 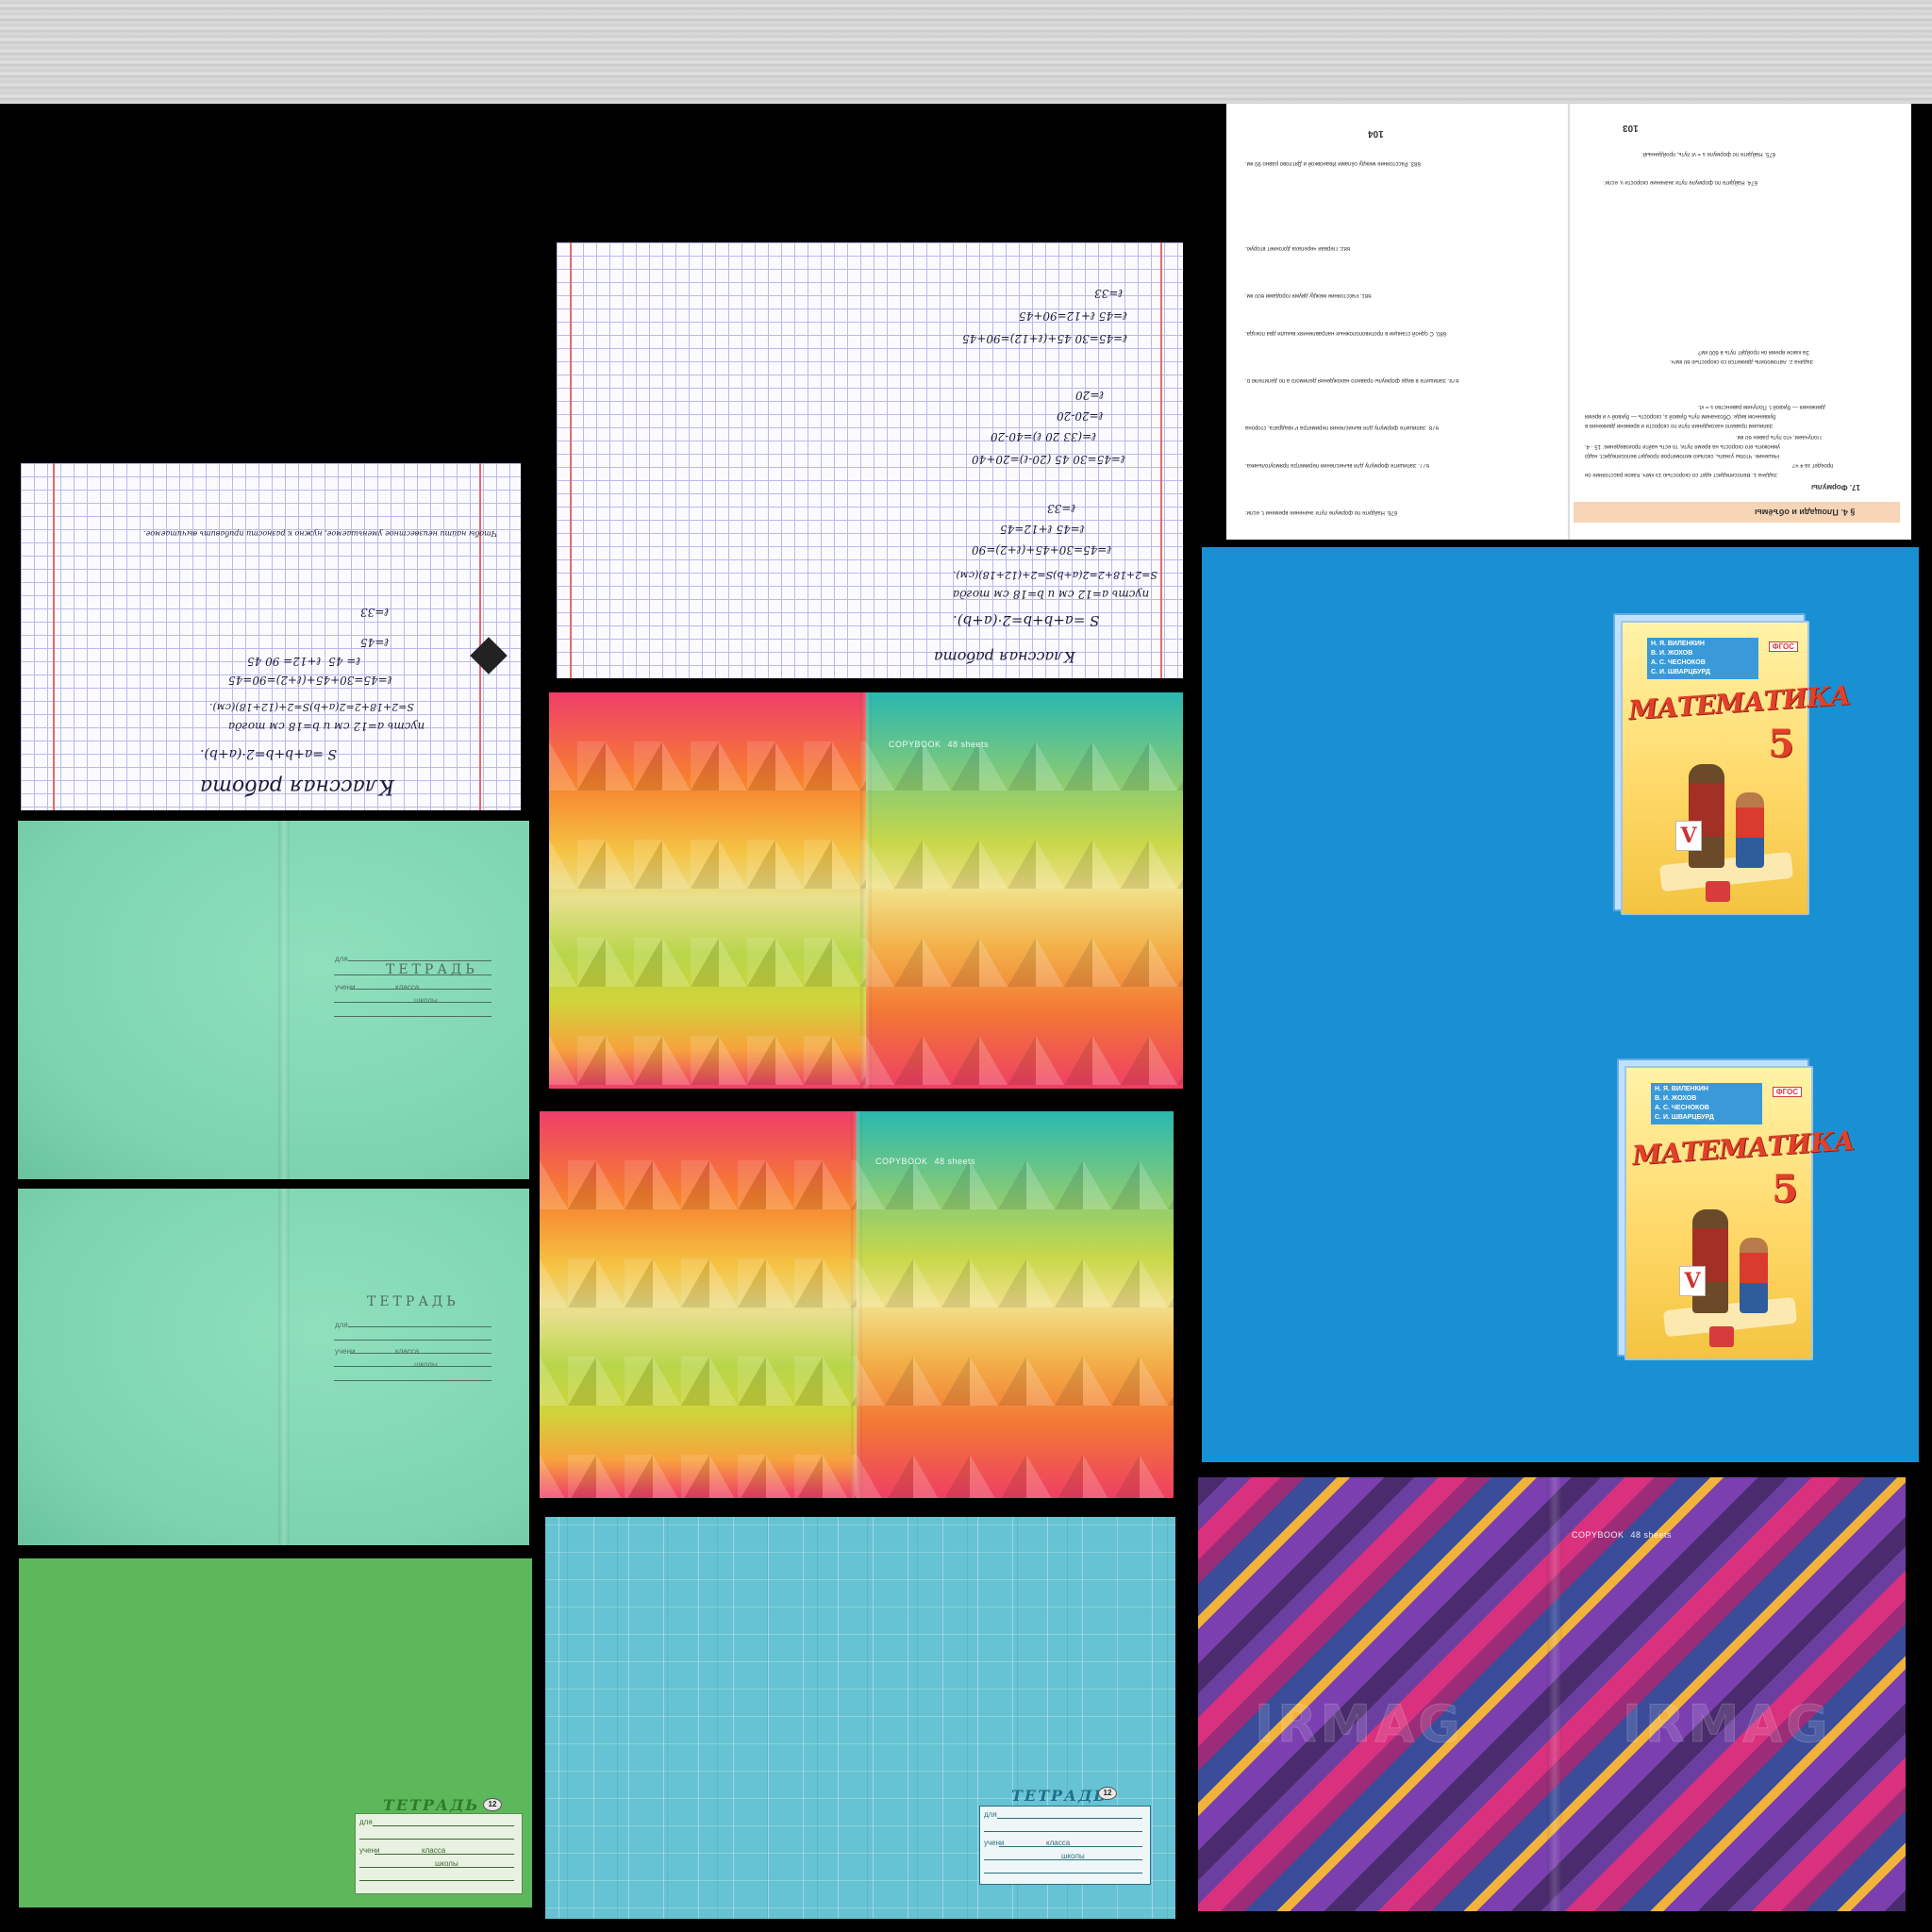 I want to click on handwritten-line: ℓ= 45 ℓ+12= 90 45, so click(x=304, y=661).